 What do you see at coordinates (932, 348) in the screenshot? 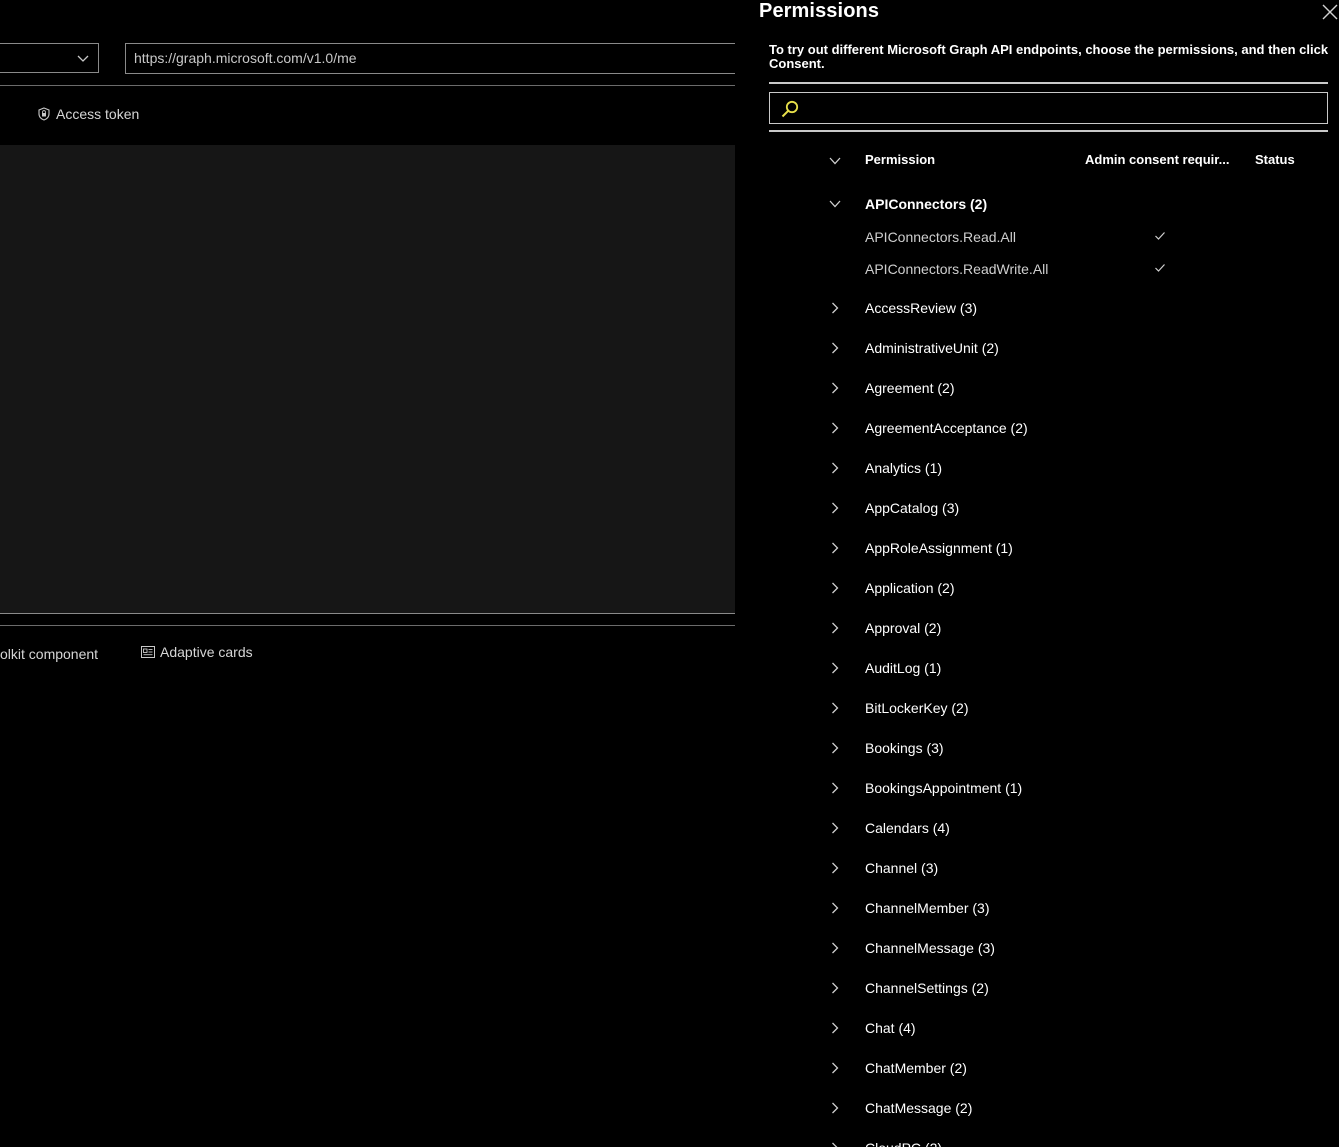
I see `group-label: AdministrativeUnit (2)` at bounding box center [932, 348].